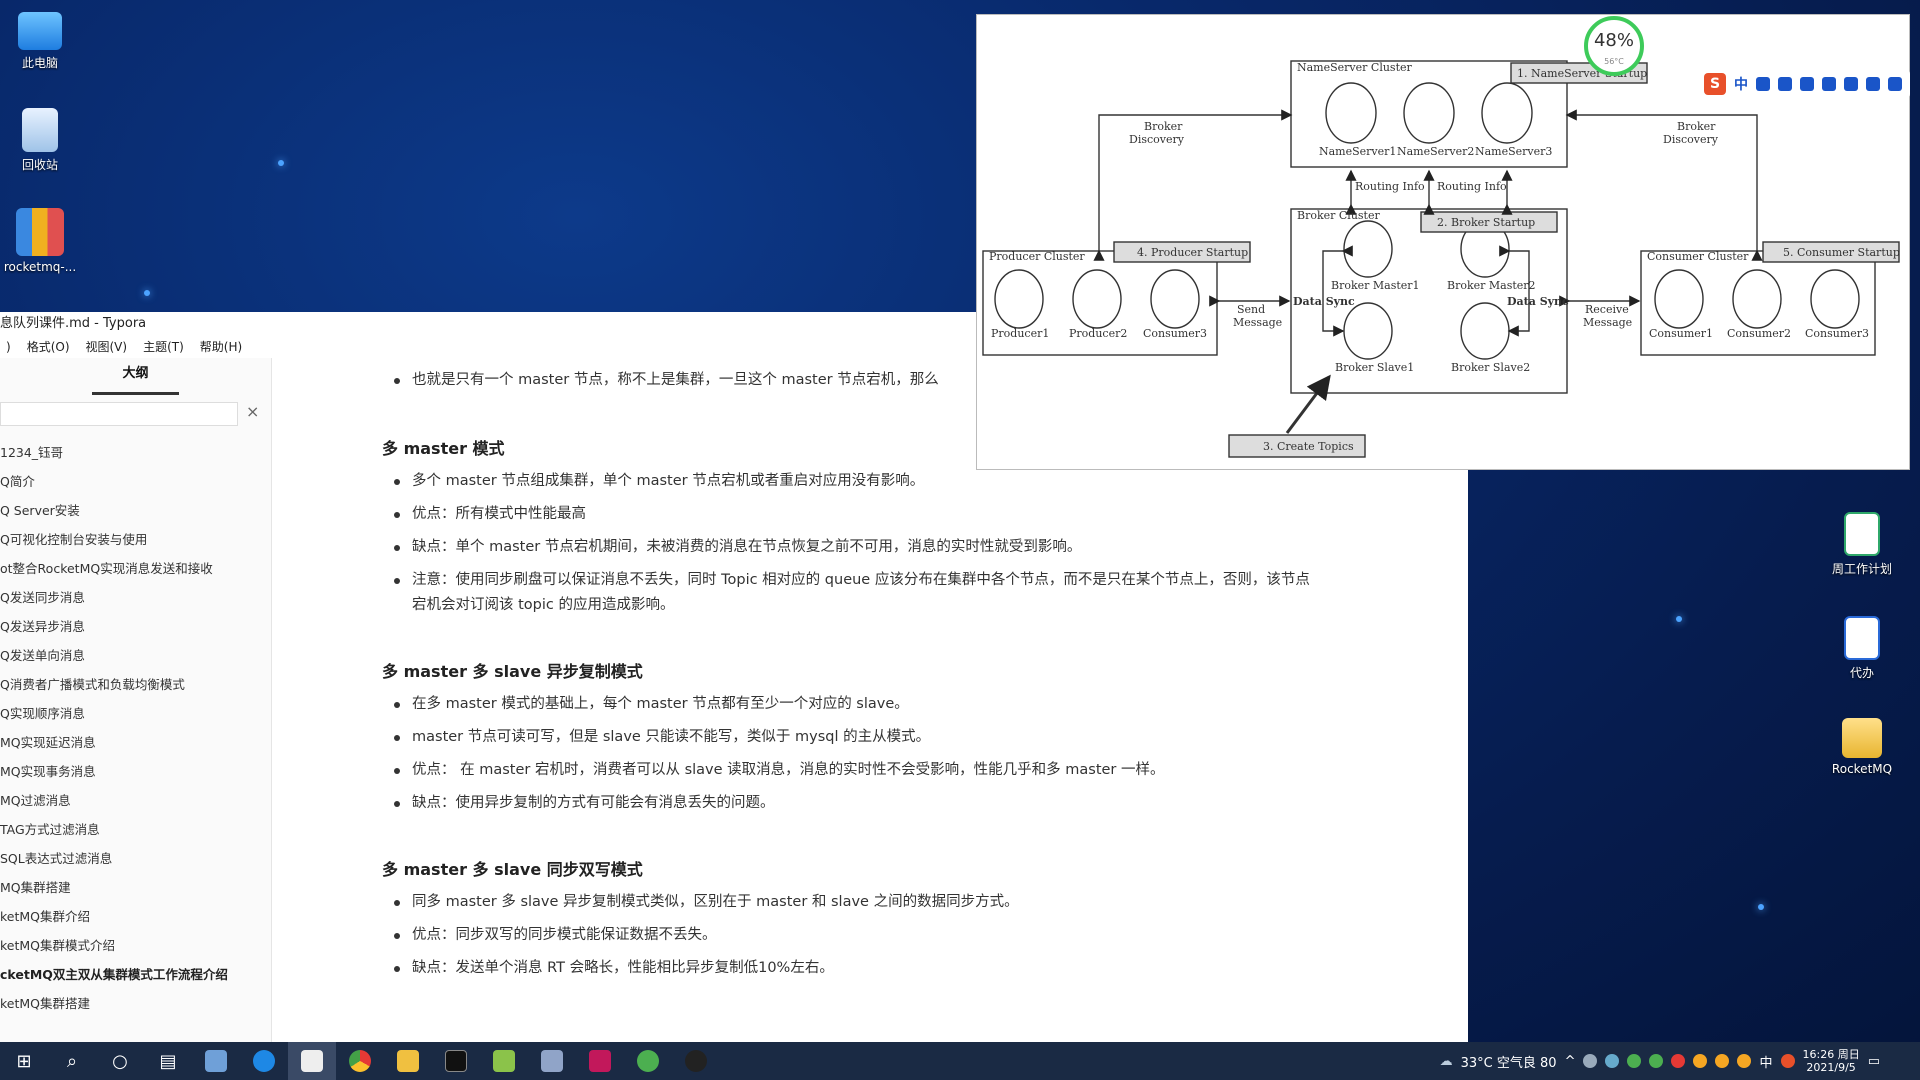 The image size is (1920, 1080). I want to click on skin-icon, so click(1873, 84).